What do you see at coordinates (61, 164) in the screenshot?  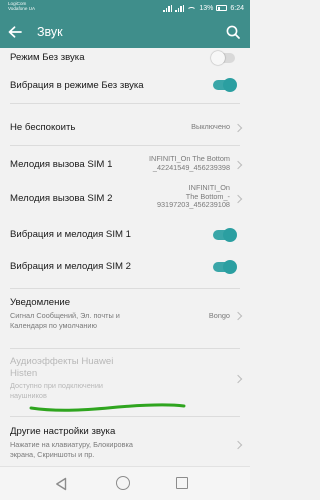 I see `setting-label: Мелодия вызова SIM 1` at bounding box center [61, 164].